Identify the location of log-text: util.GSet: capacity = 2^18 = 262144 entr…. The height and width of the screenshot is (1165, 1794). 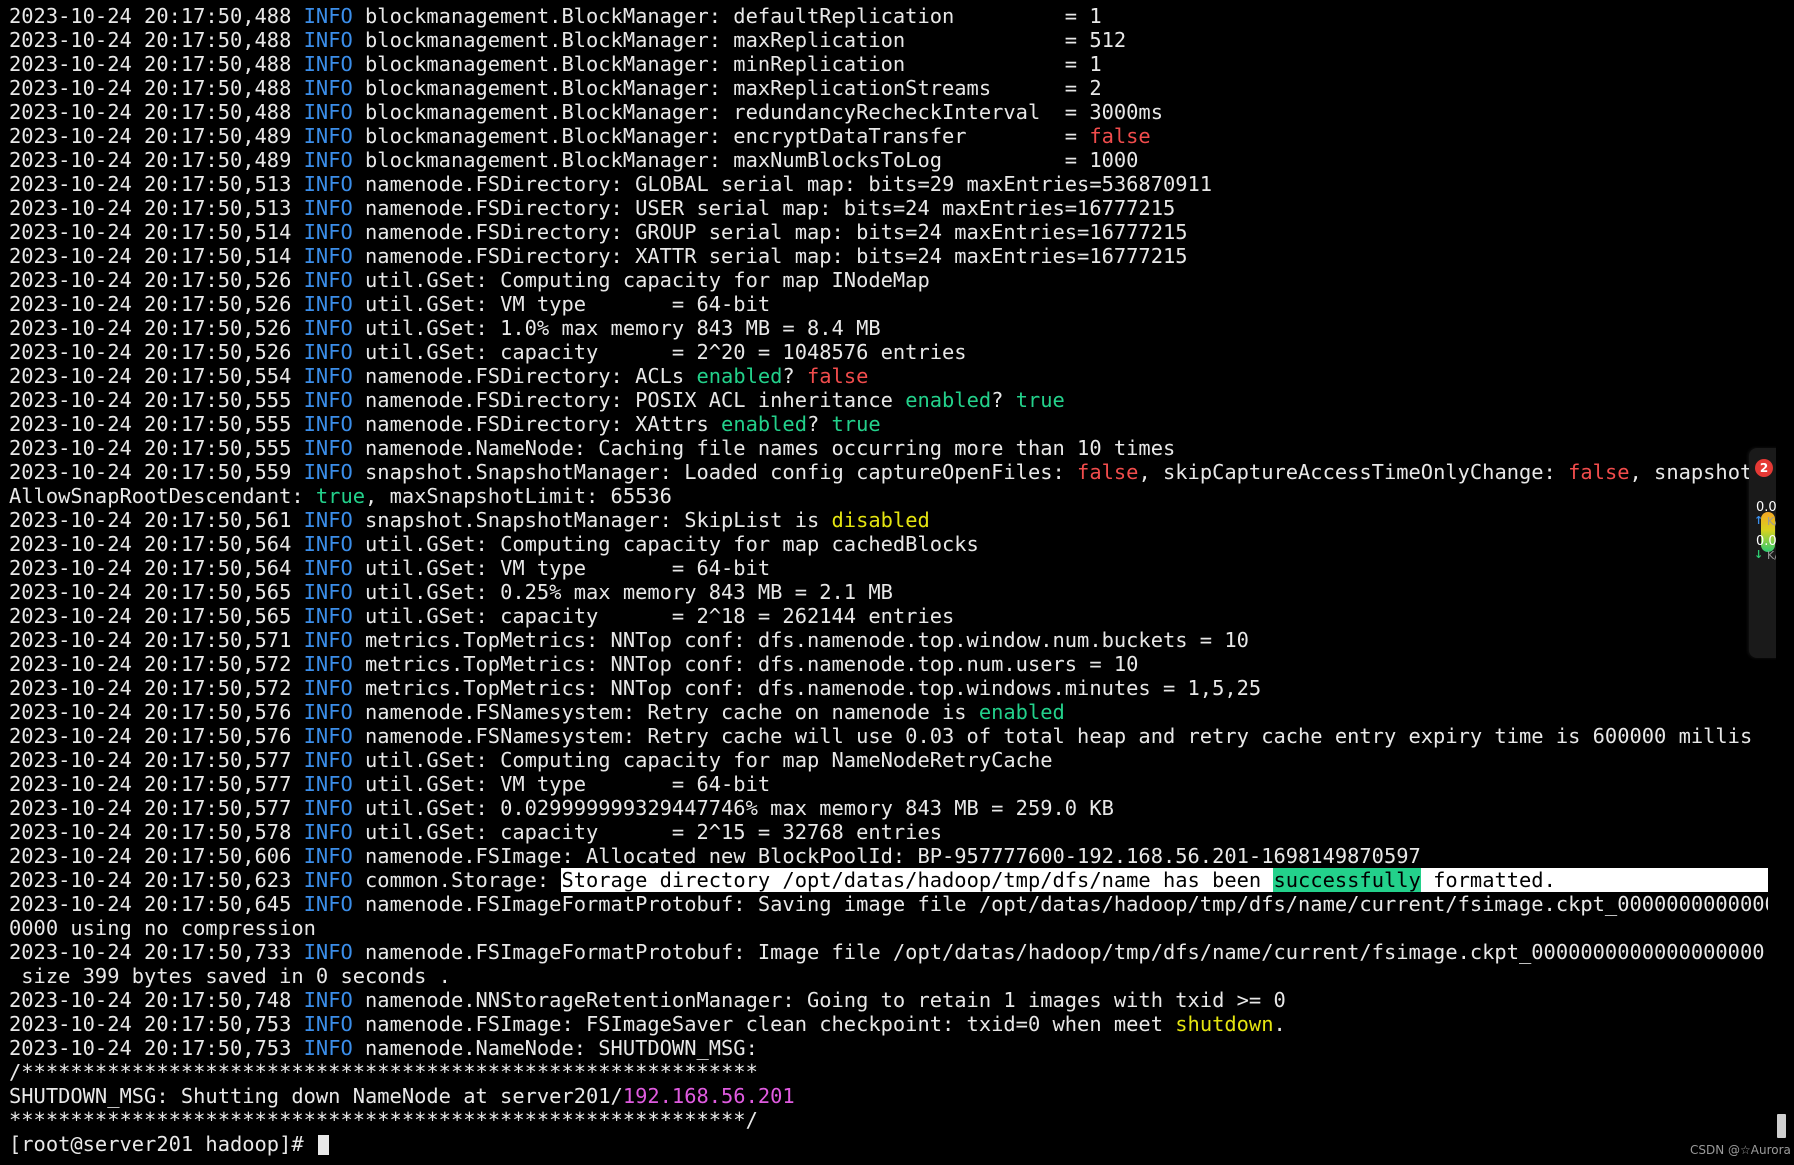
(653, 616).